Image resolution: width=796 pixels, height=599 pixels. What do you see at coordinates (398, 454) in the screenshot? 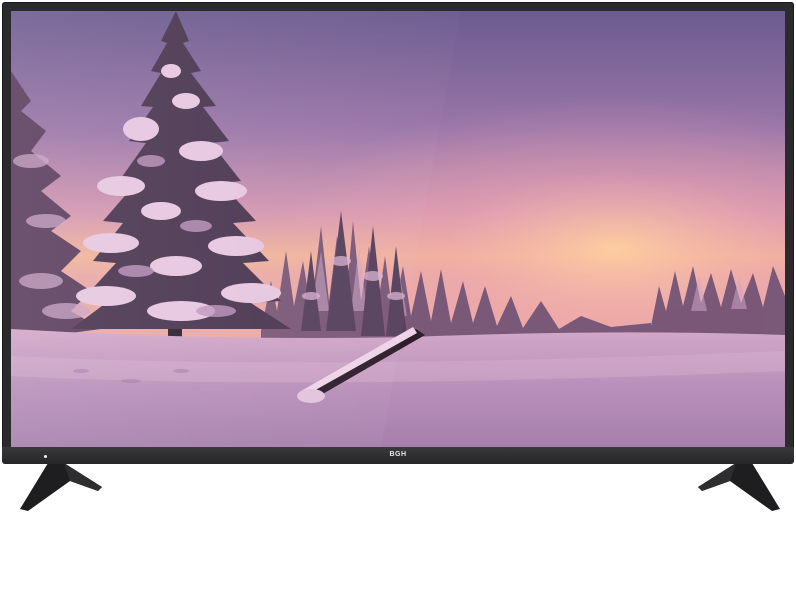
I see `brand-logo: BGH` at bounding box center [398, 454].